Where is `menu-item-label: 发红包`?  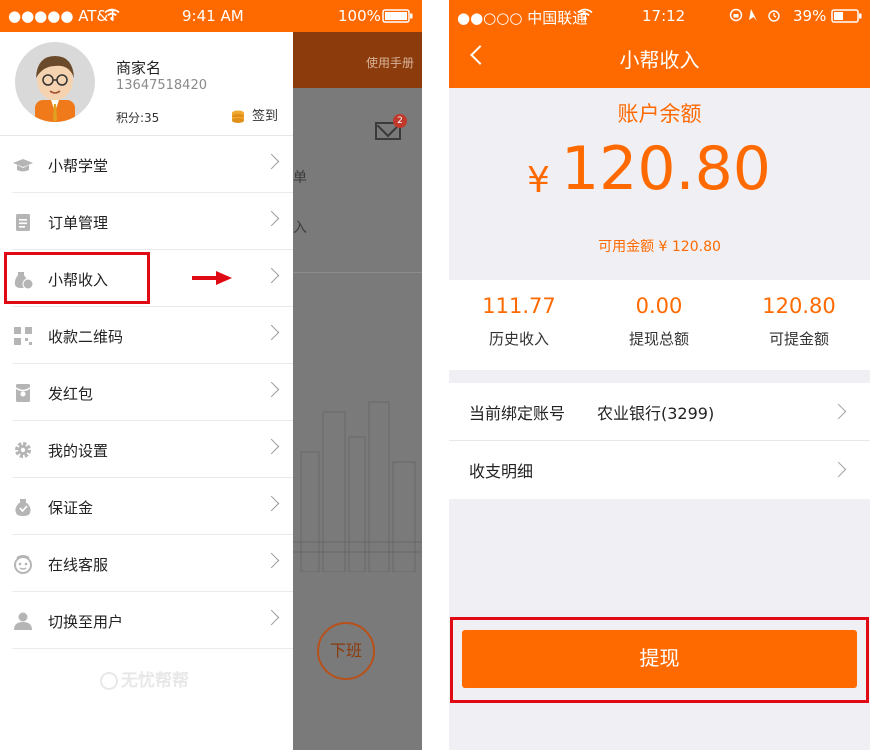 menu-item-label: 发红包 is located at coordinates (71, 394).